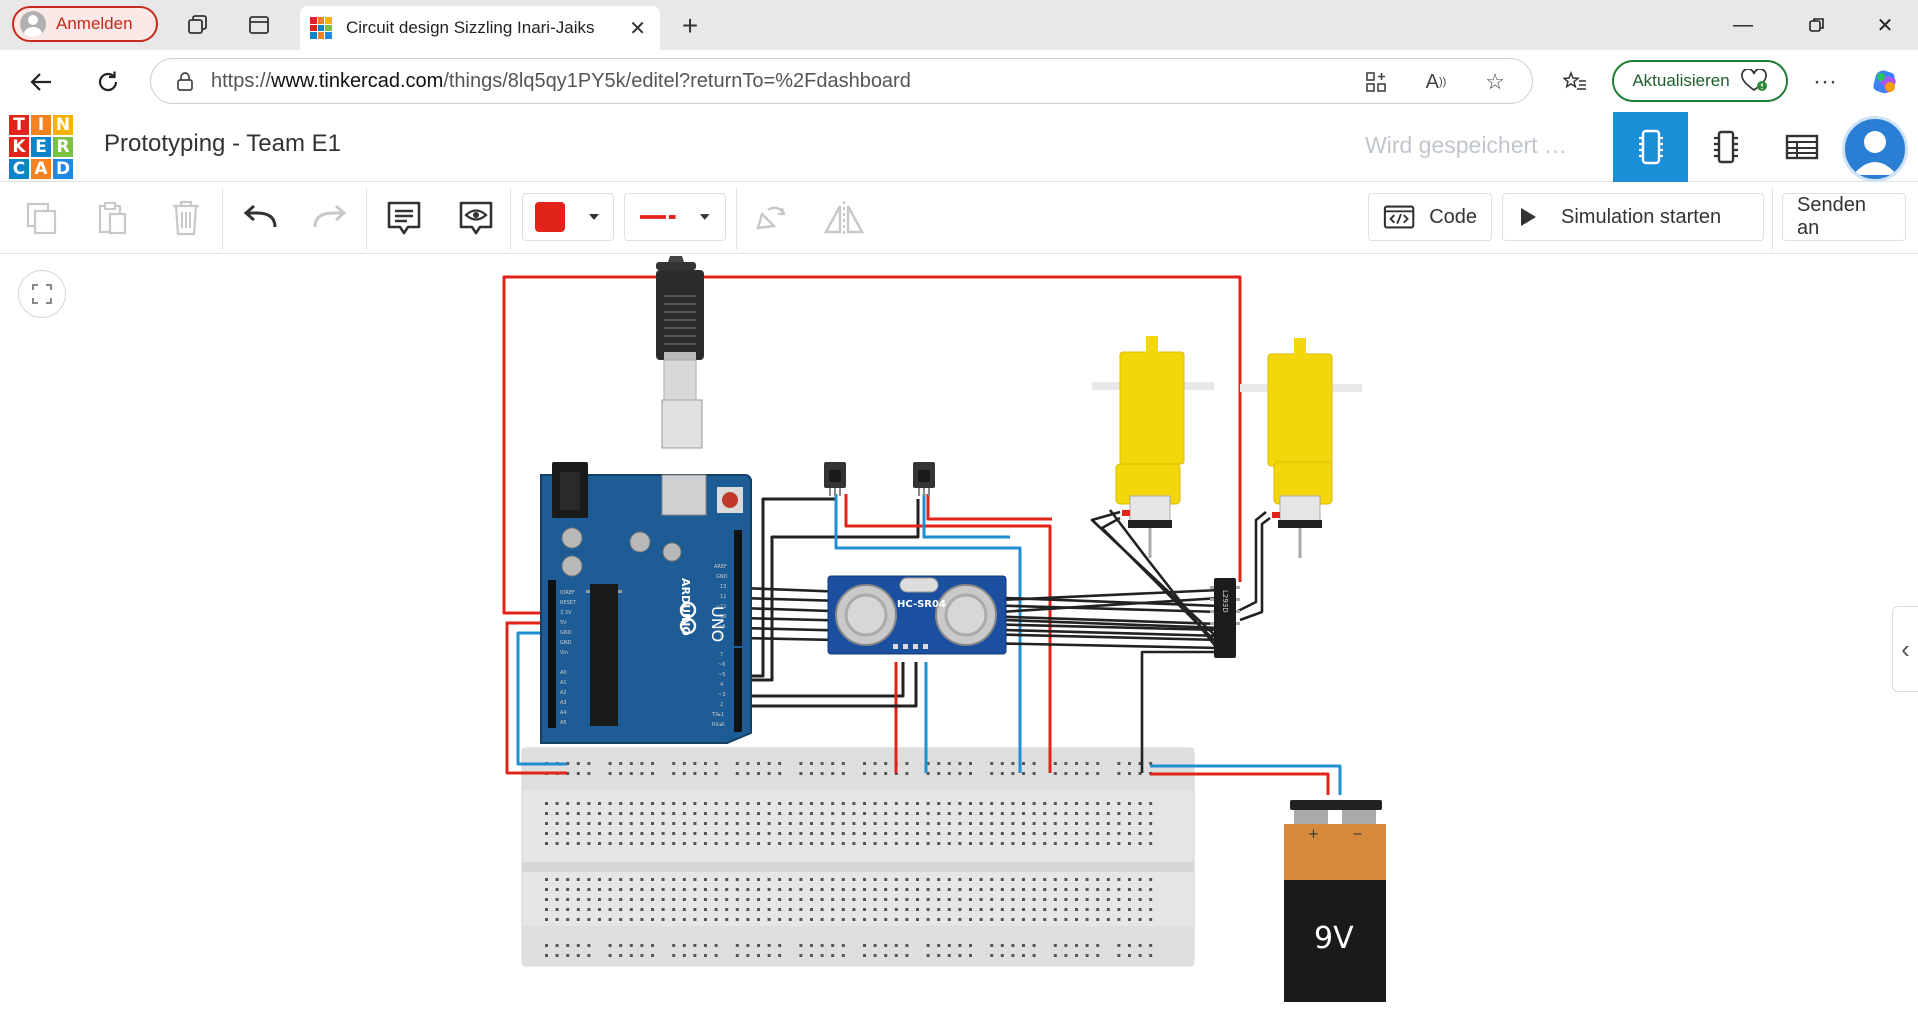 This screenshot has width=1918, height=1015. I want to click on heart-pulse-icon, so click(1753, 80).